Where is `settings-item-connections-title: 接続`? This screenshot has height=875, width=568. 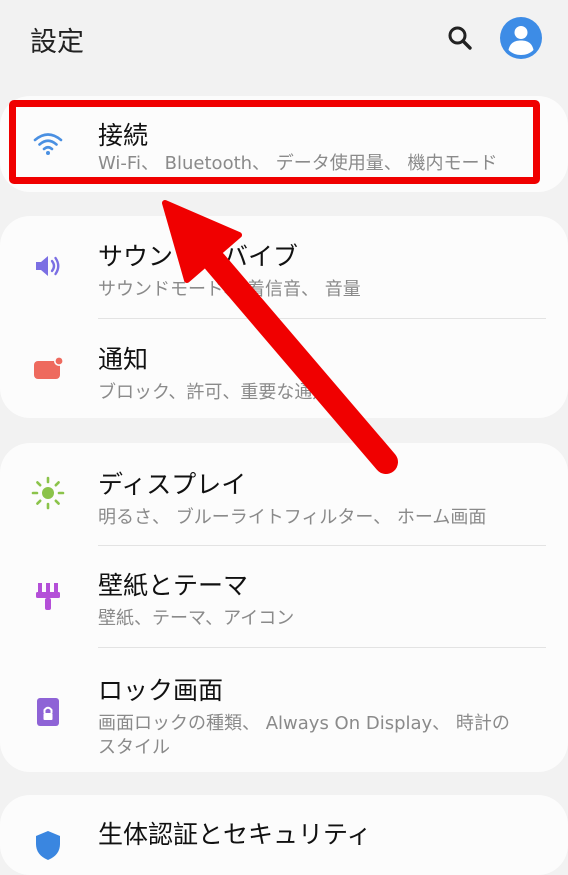
settings-item-connections-title: 接続 is located at coordinates (123, 135).